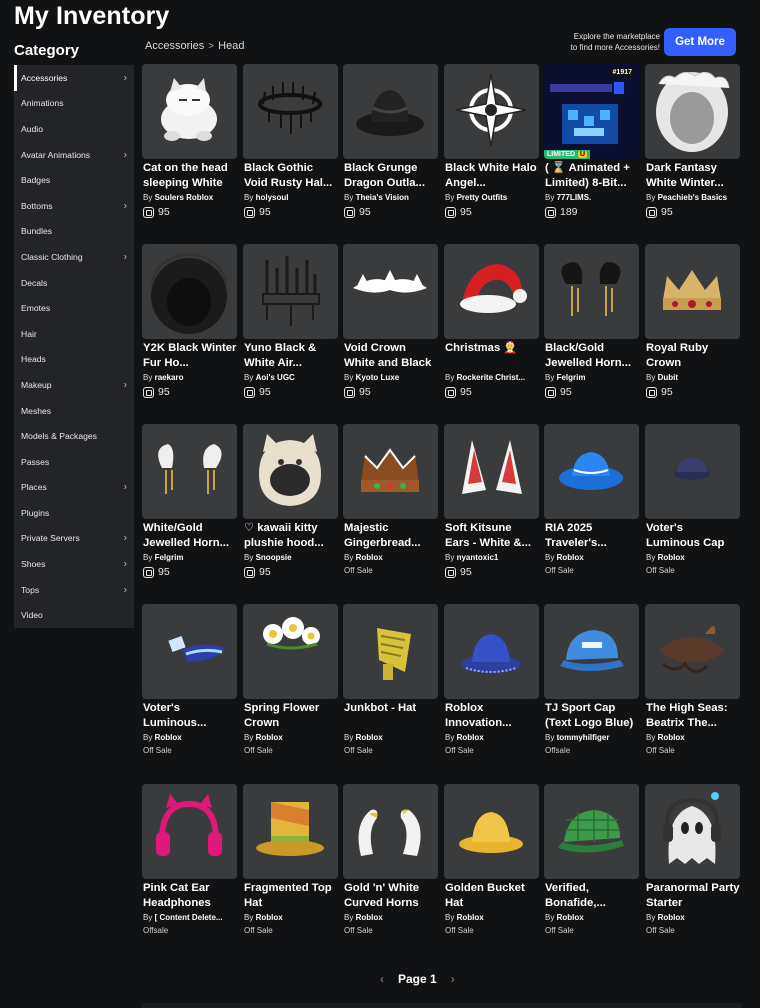 The height and width of the screenshot is (1008, 760). Describe the element at coordinates (290, 291) in the screenshot. I see `spike-crown-icon` at that location.